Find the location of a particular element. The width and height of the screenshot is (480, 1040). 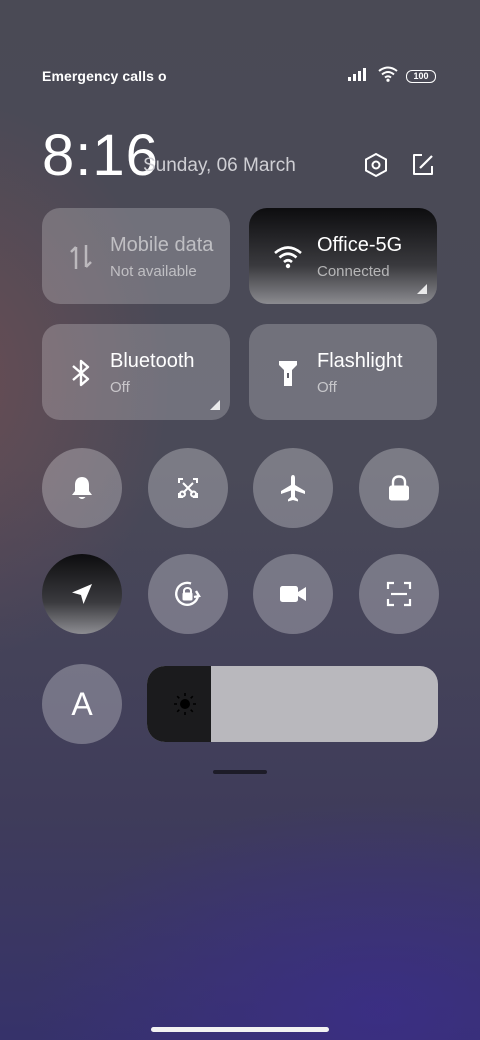

tile-title: Office-5G is located at coordinates (360, 245).